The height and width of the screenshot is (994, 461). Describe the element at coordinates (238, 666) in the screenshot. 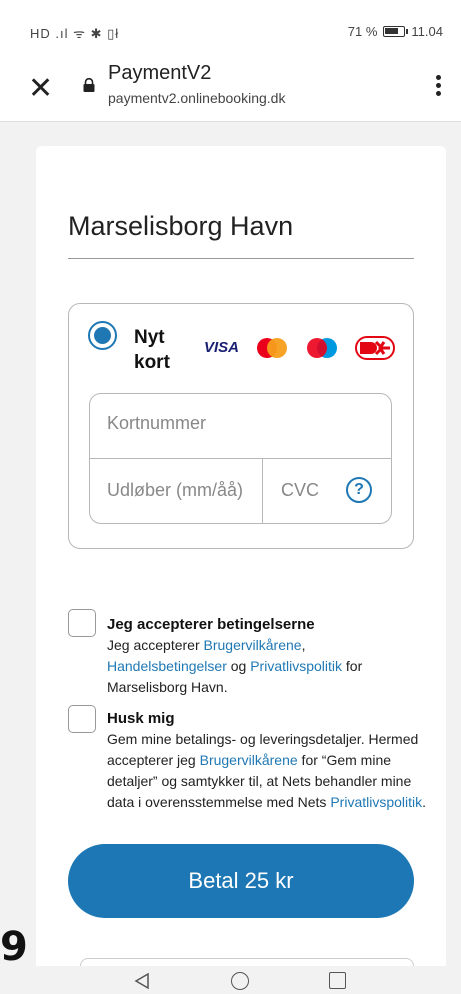

I see `terms-text: og` at that location.